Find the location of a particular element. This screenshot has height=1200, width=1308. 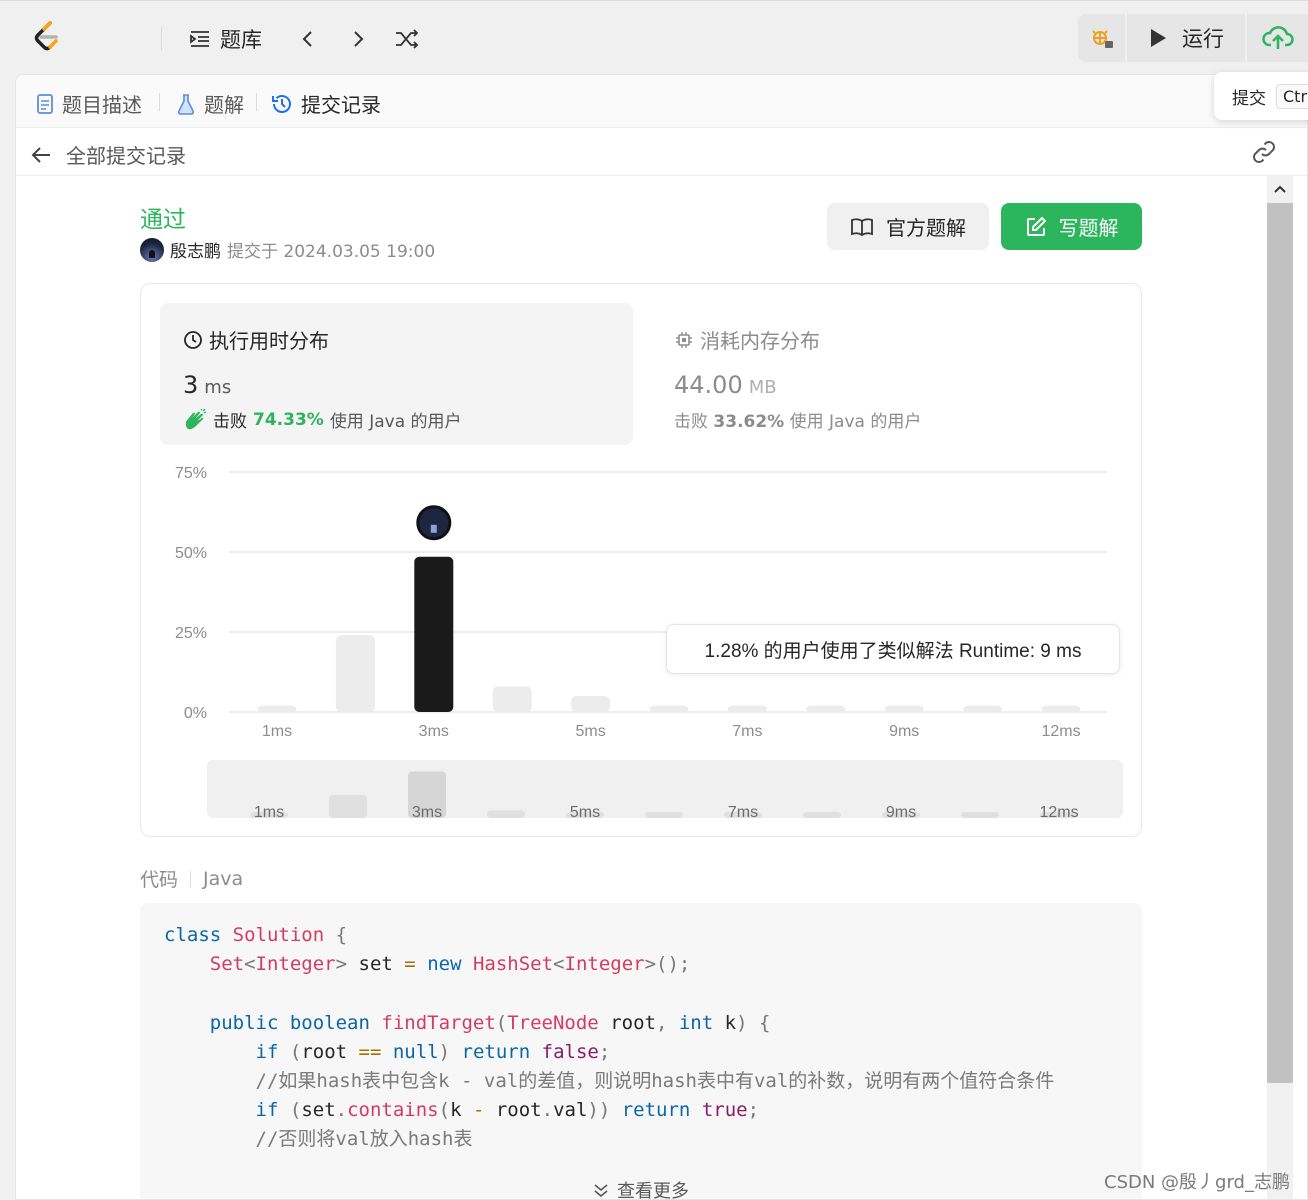

submit-shortcut-key: Ctrl is located at coordinates (1292, 96).